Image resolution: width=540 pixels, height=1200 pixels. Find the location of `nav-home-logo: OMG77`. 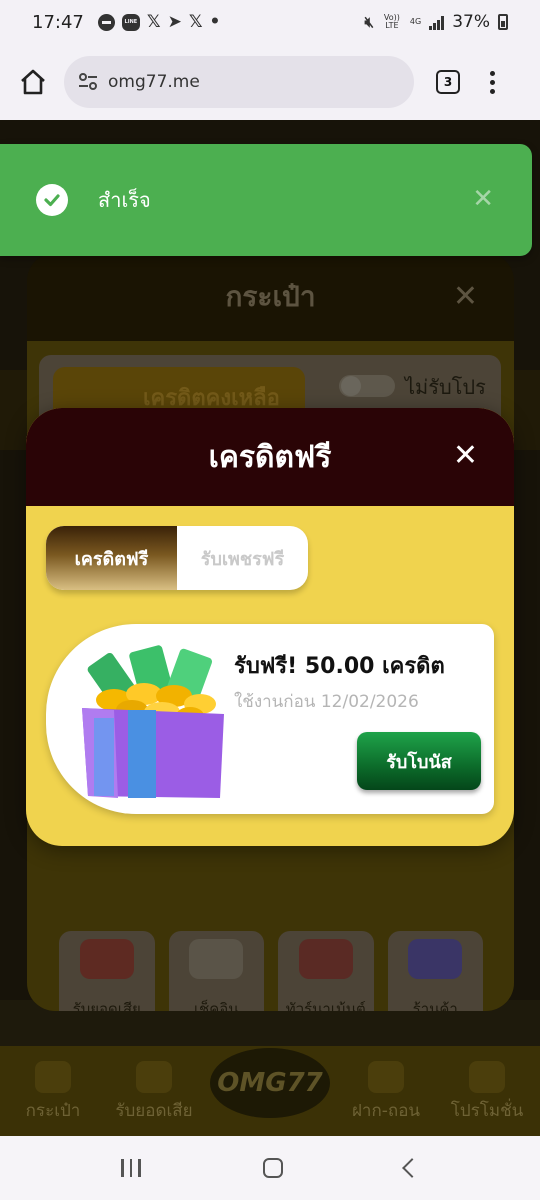

nav-home-logo: OMG77 is located at coordinates (270, 1083).